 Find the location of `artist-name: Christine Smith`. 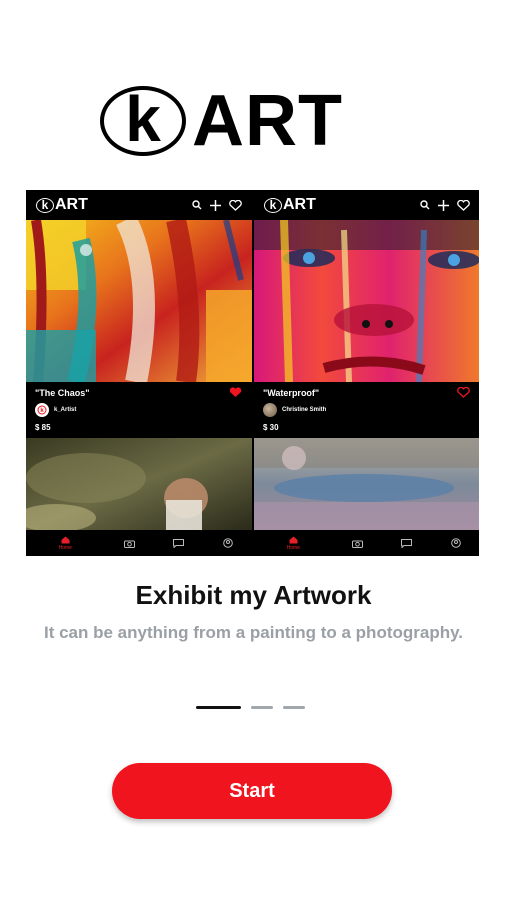

artist-name: Christine Smith is located at coordinates (304, 410).